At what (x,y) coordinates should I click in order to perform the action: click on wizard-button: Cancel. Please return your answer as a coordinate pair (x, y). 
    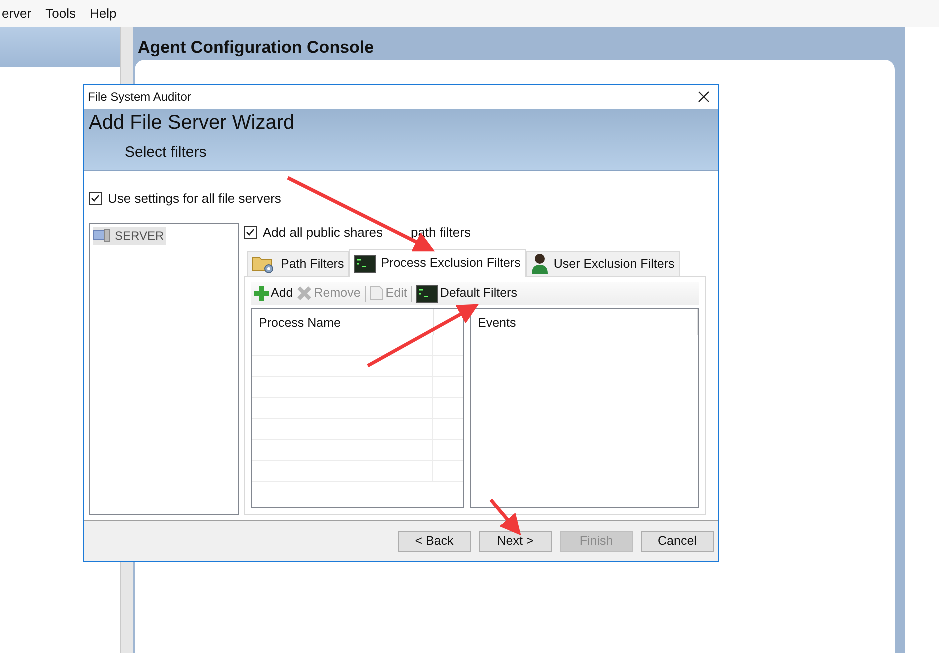
    Looking at the image, I should click on (677, 541).